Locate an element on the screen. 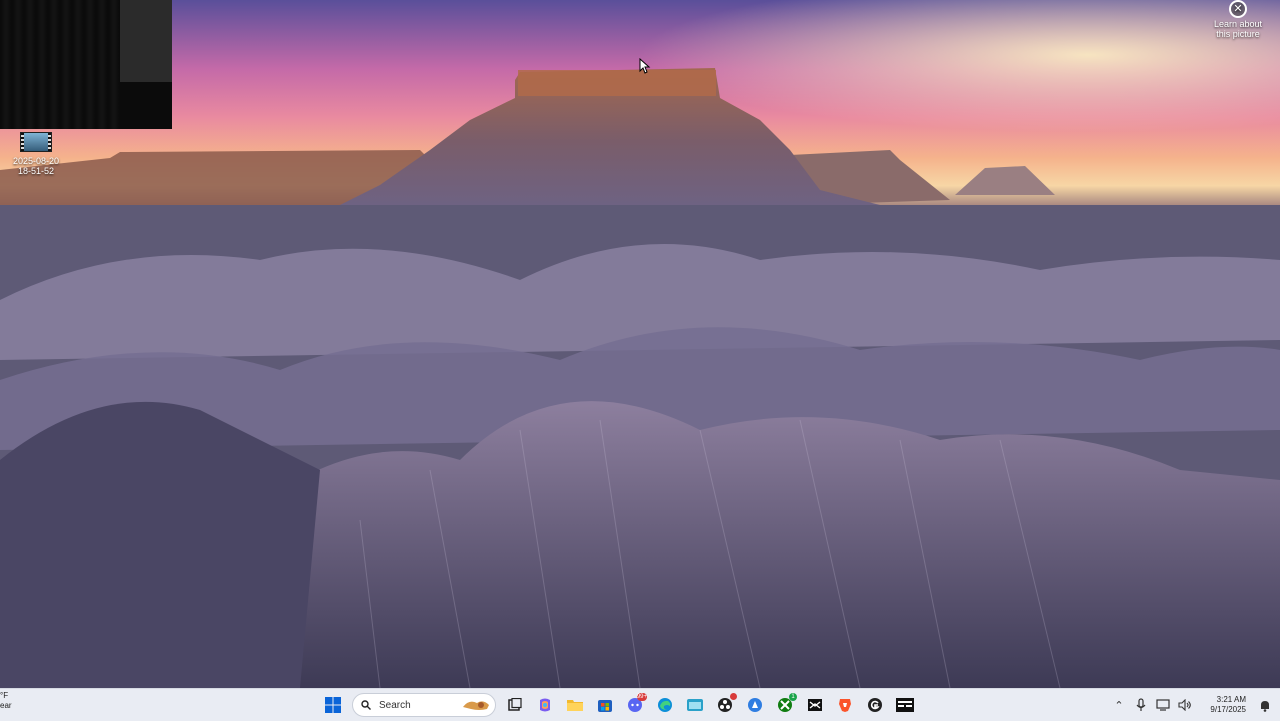  taskbar-search: Search is located at coordinates (424, 705).